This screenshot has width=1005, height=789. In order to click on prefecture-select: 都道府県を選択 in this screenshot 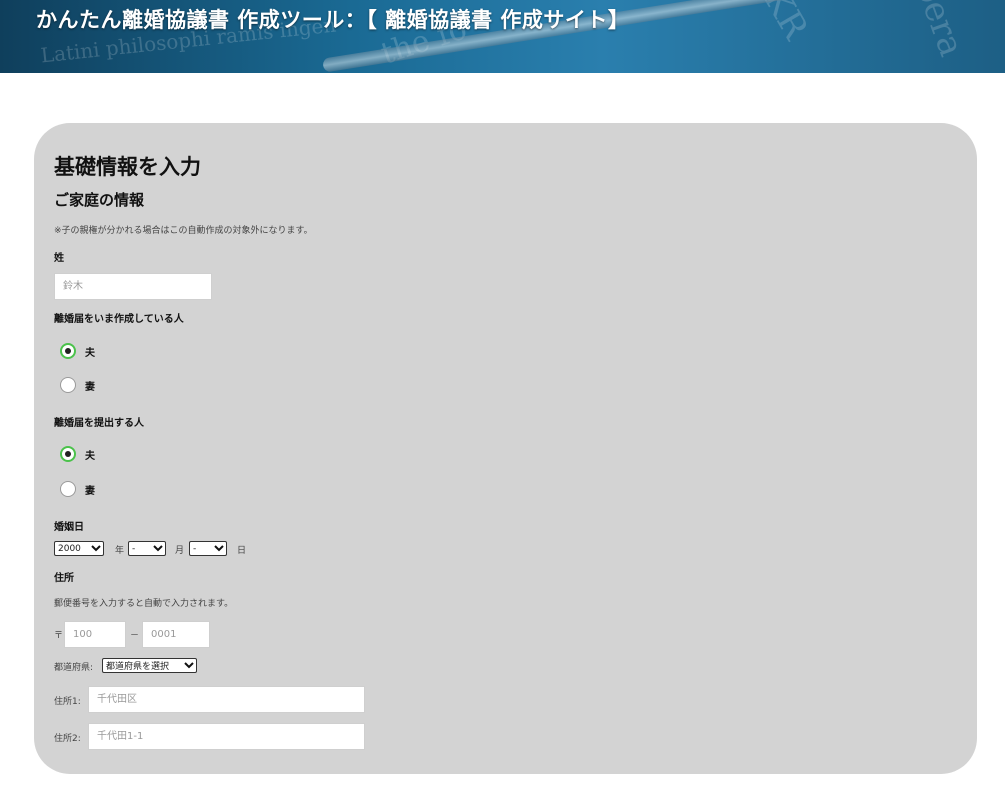, I will do `click(149, 665)`.